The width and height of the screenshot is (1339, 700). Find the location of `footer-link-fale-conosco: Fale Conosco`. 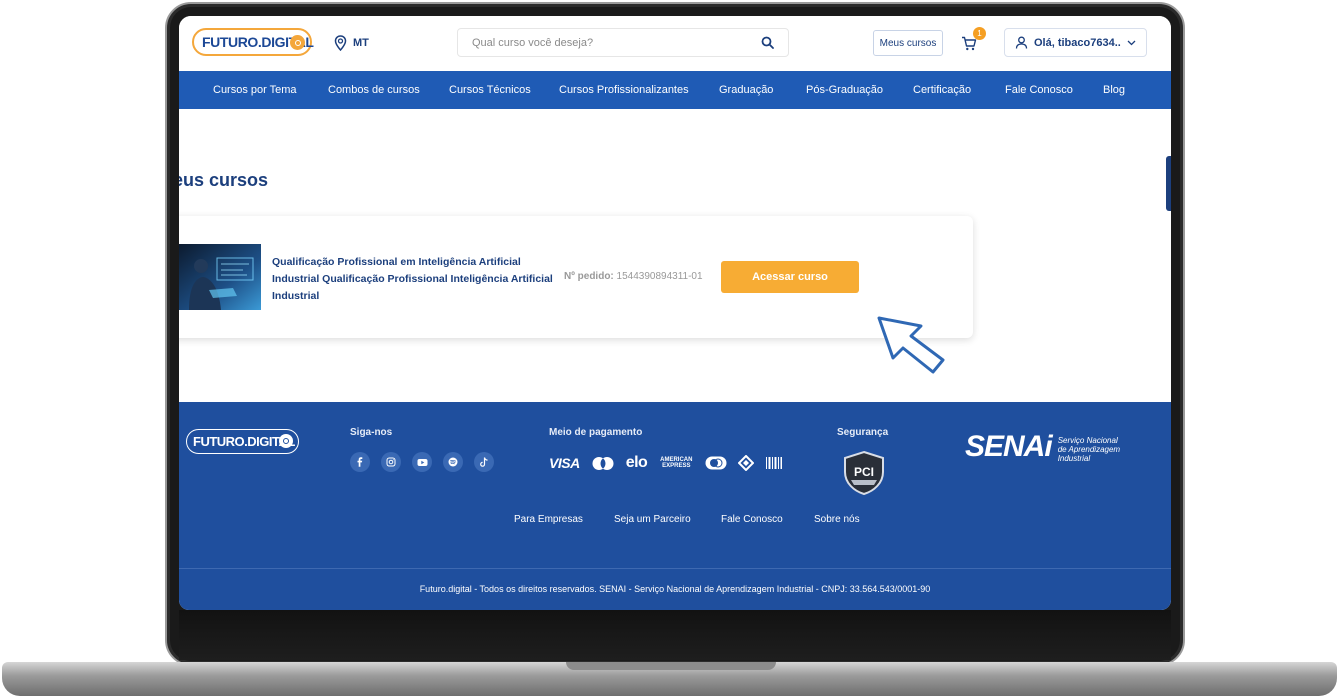

footer-link-fale-conosco: Fale Conosco is located at coordinates (752, 519).